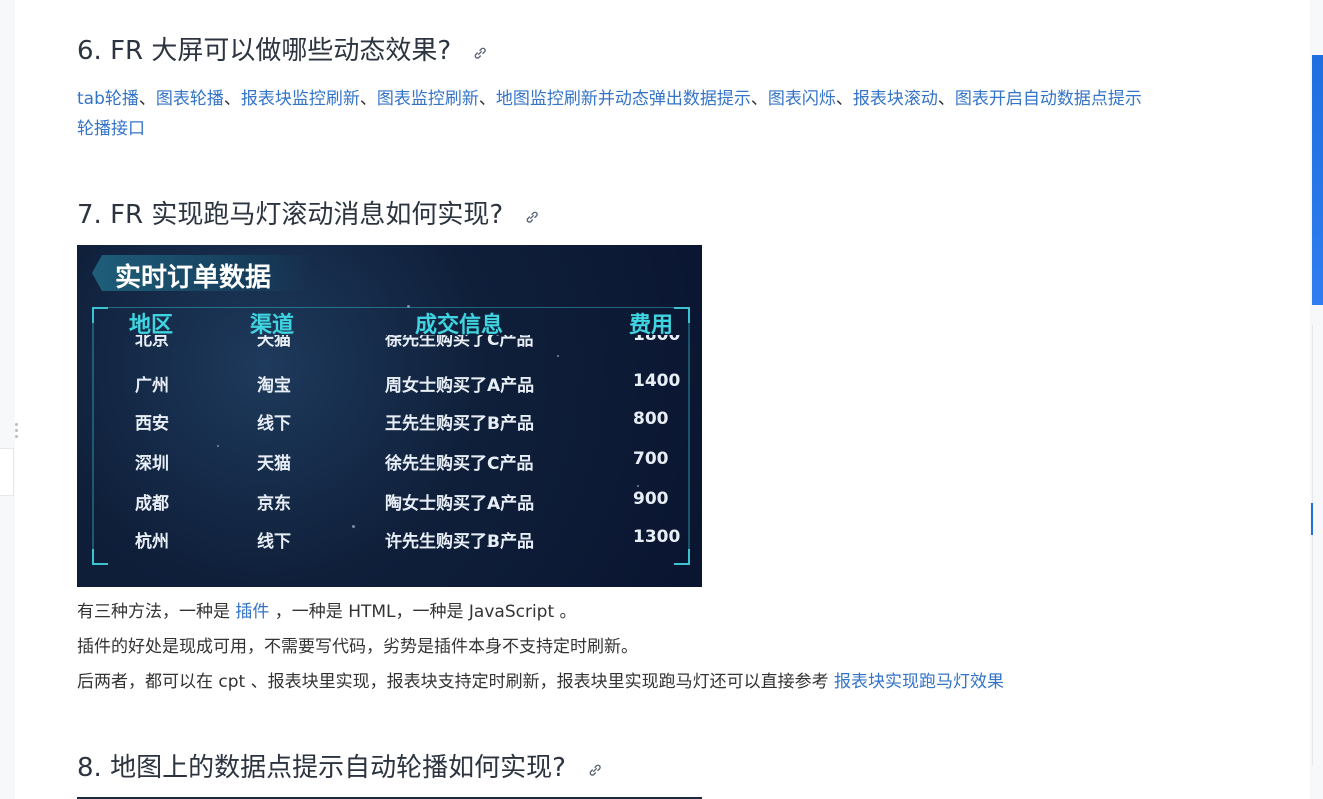 The image size is (1323, 799). I want to click on cell-info: 徐先生购买了C产品, so click(459, 464).